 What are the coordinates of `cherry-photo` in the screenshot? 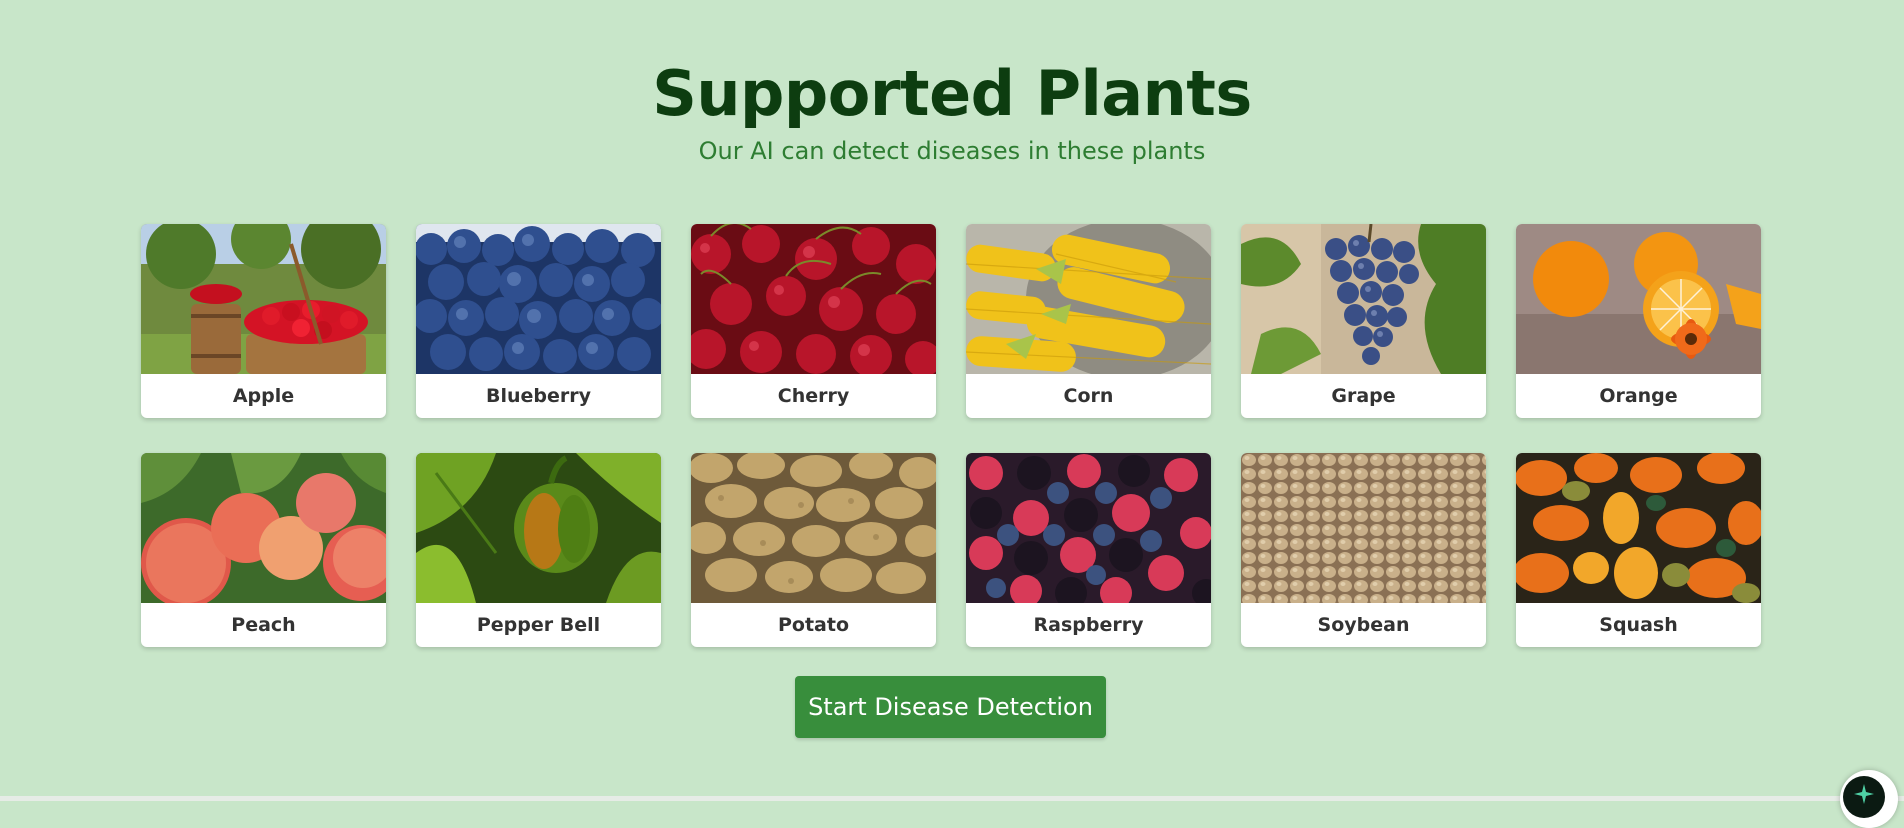 It's located at (813, 299).